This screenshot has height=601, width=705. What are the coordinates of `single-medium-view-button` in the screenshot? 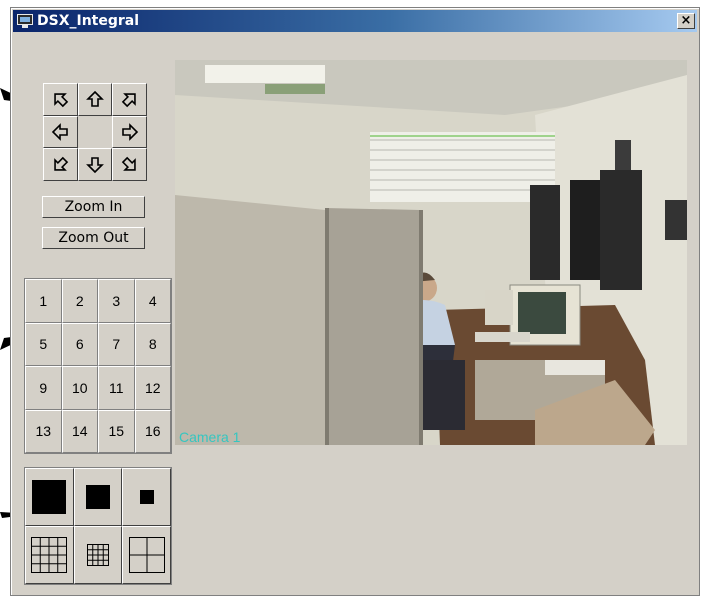 It's located at (98, 497).